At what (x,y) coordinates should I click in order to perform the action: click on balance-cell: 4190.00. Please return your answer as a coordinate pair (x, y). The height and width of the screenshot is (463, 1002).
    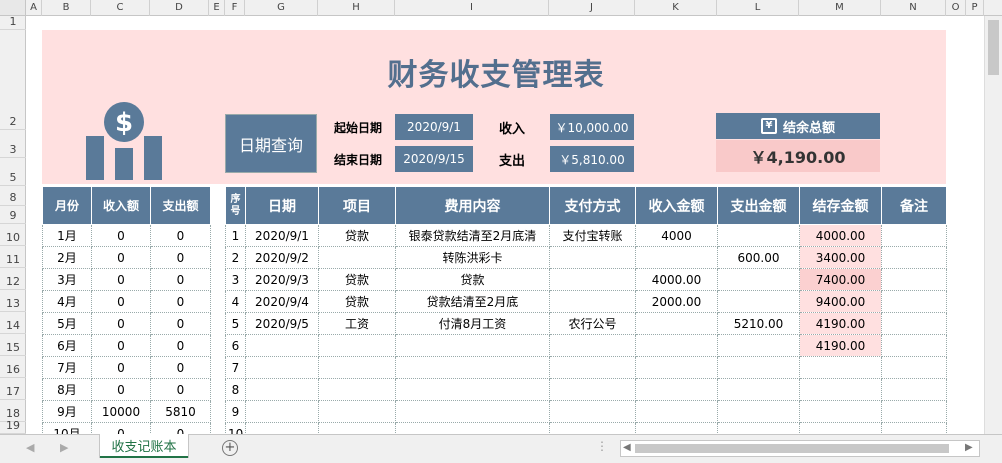
    Looking at the image, I should click on (840, 323).